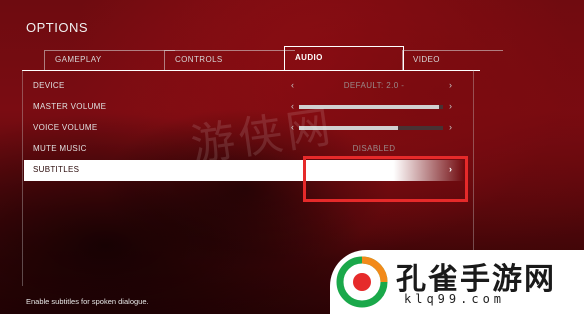  What do you see at coordinates (385, 179) in the screenshot?
I see `subtitles-highlight-annotation` at bounding box center [385, 179].